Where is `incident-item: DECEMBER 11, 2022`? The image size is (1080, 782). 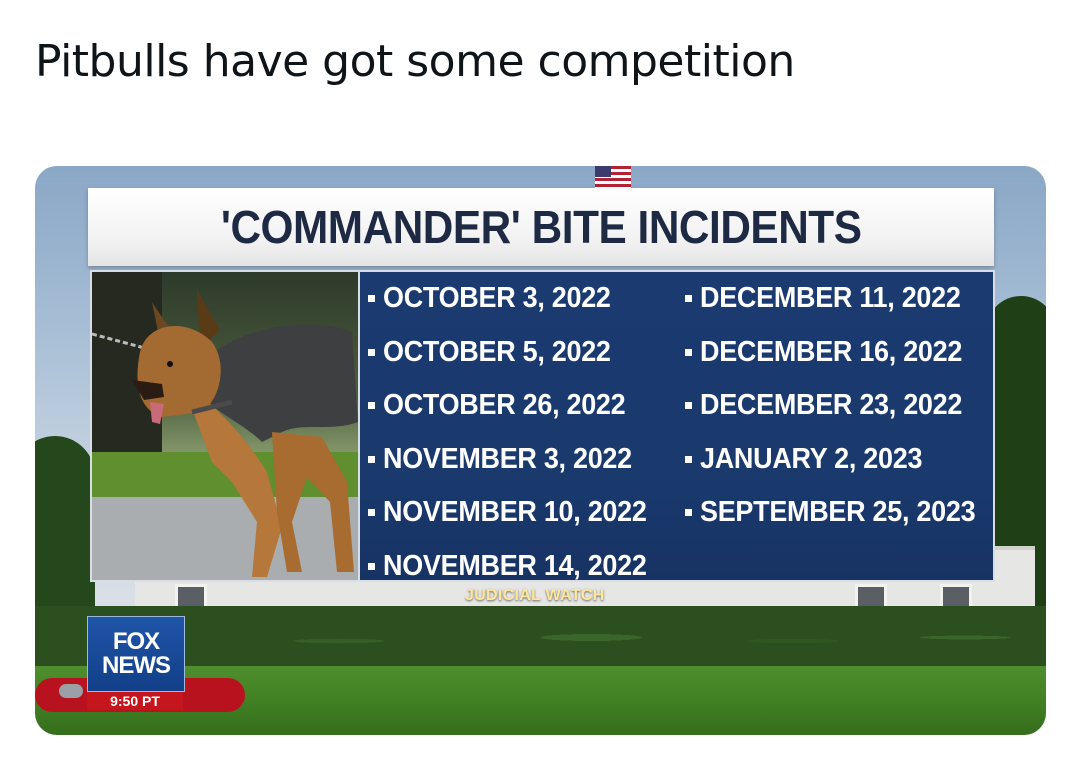 incident-item: DECEMBER 11, 2022 is located at coordinates (840, 299).